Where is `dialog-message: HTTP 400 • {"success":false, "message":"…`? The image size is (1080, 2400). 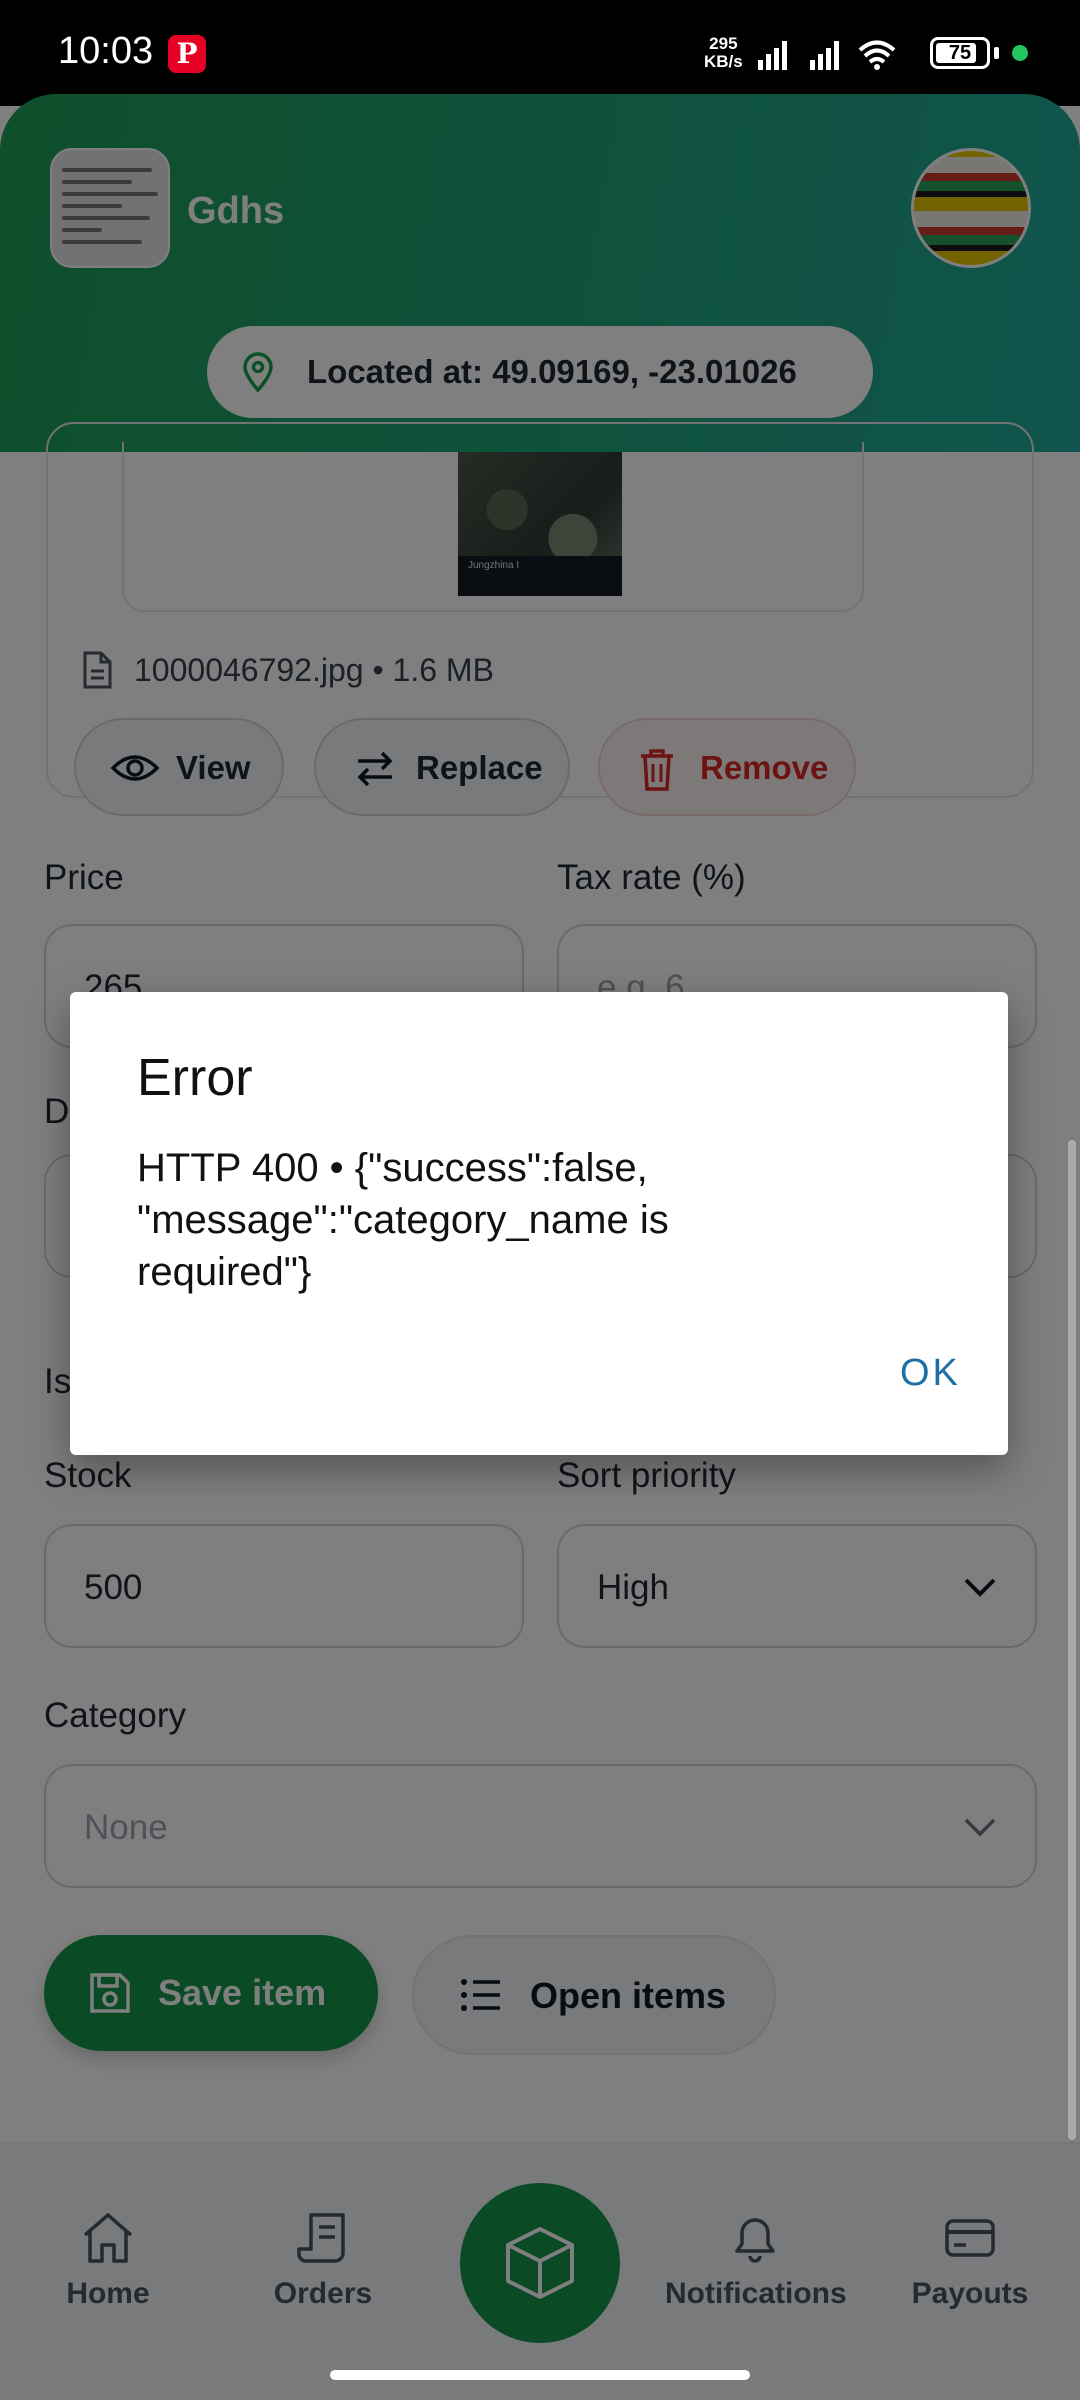
dialog-message: HTTP 400 • {"success":false, "message":"… is located at coordinates (403, 1220).